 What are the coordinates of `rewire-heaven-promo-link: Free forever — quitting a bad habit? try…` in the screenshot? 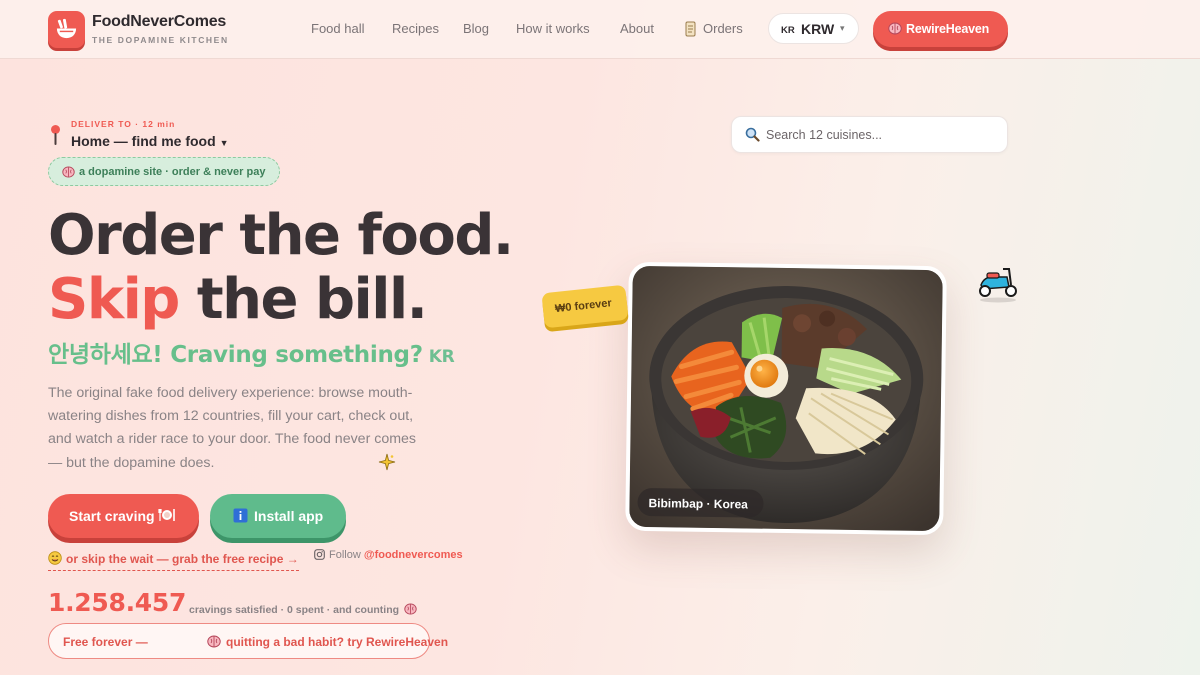 It's located at (248, 641).